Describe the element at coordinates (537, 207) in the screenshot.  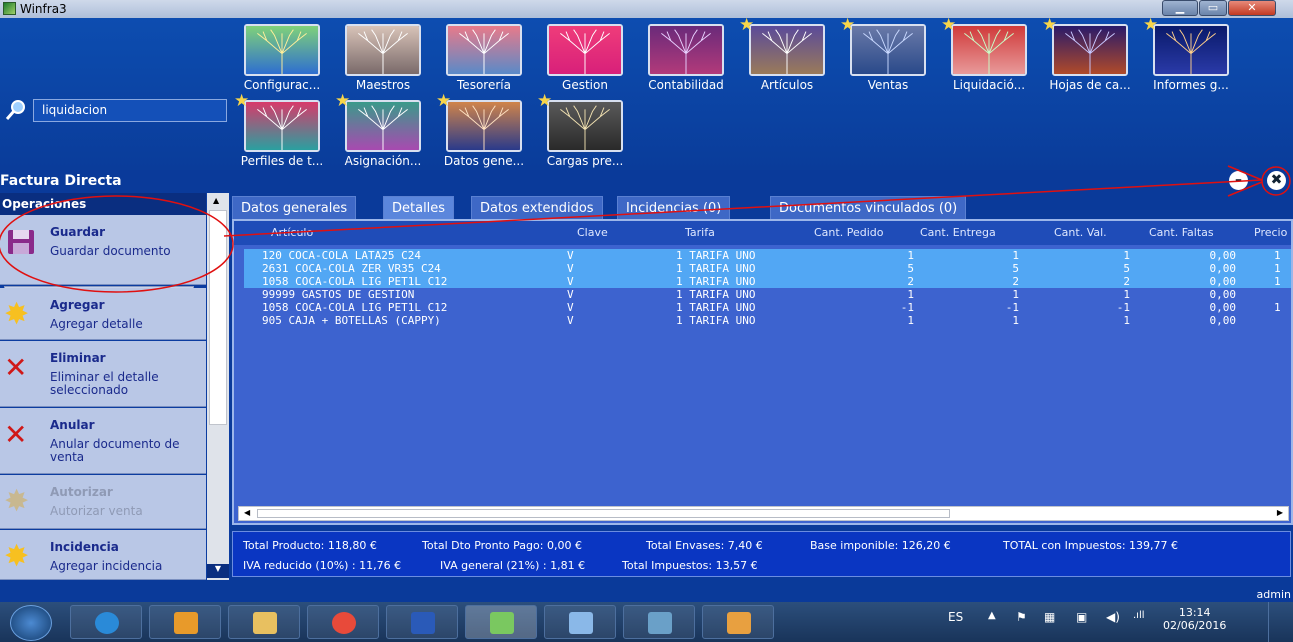
I see `tab-datos-extendidos: Datos extendidos` at that location.